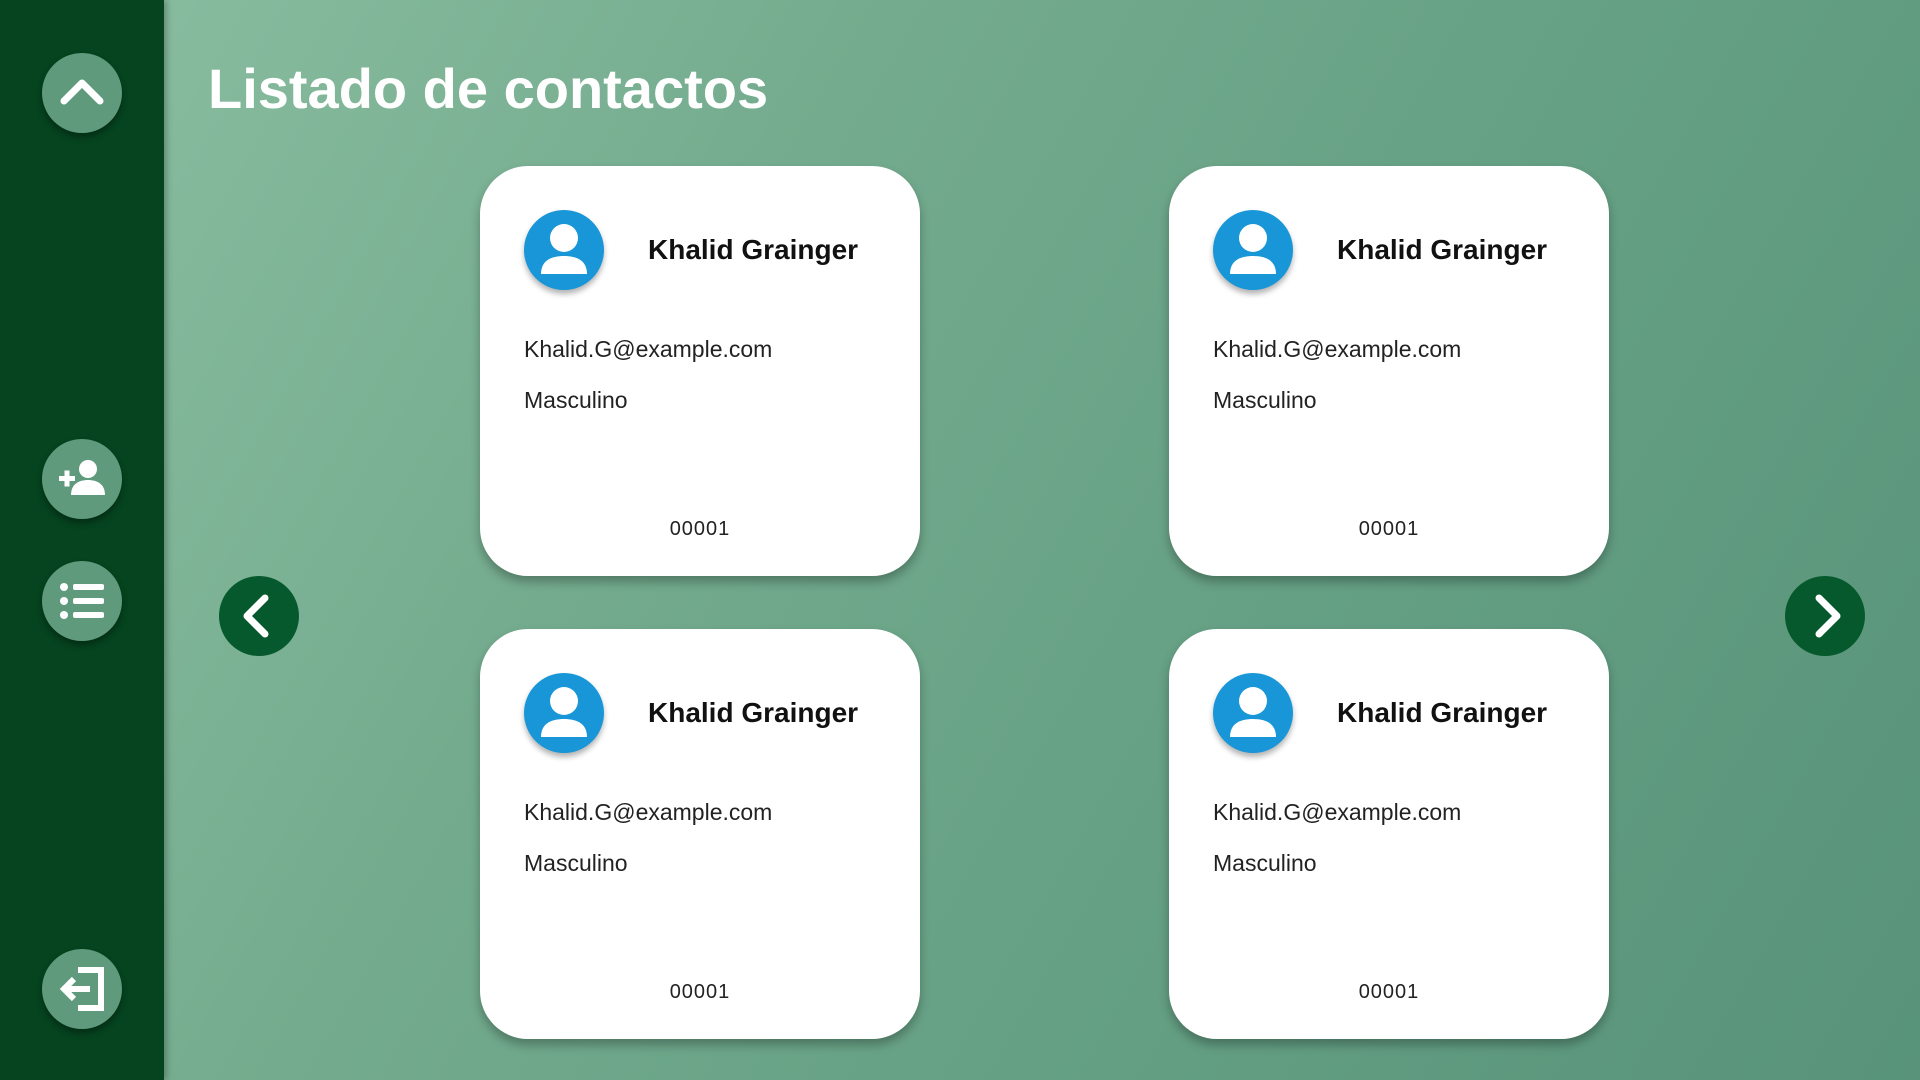 This screenshot has height=1080, width=1920. I want to click on chevron-left-icon, so click(256, 616).